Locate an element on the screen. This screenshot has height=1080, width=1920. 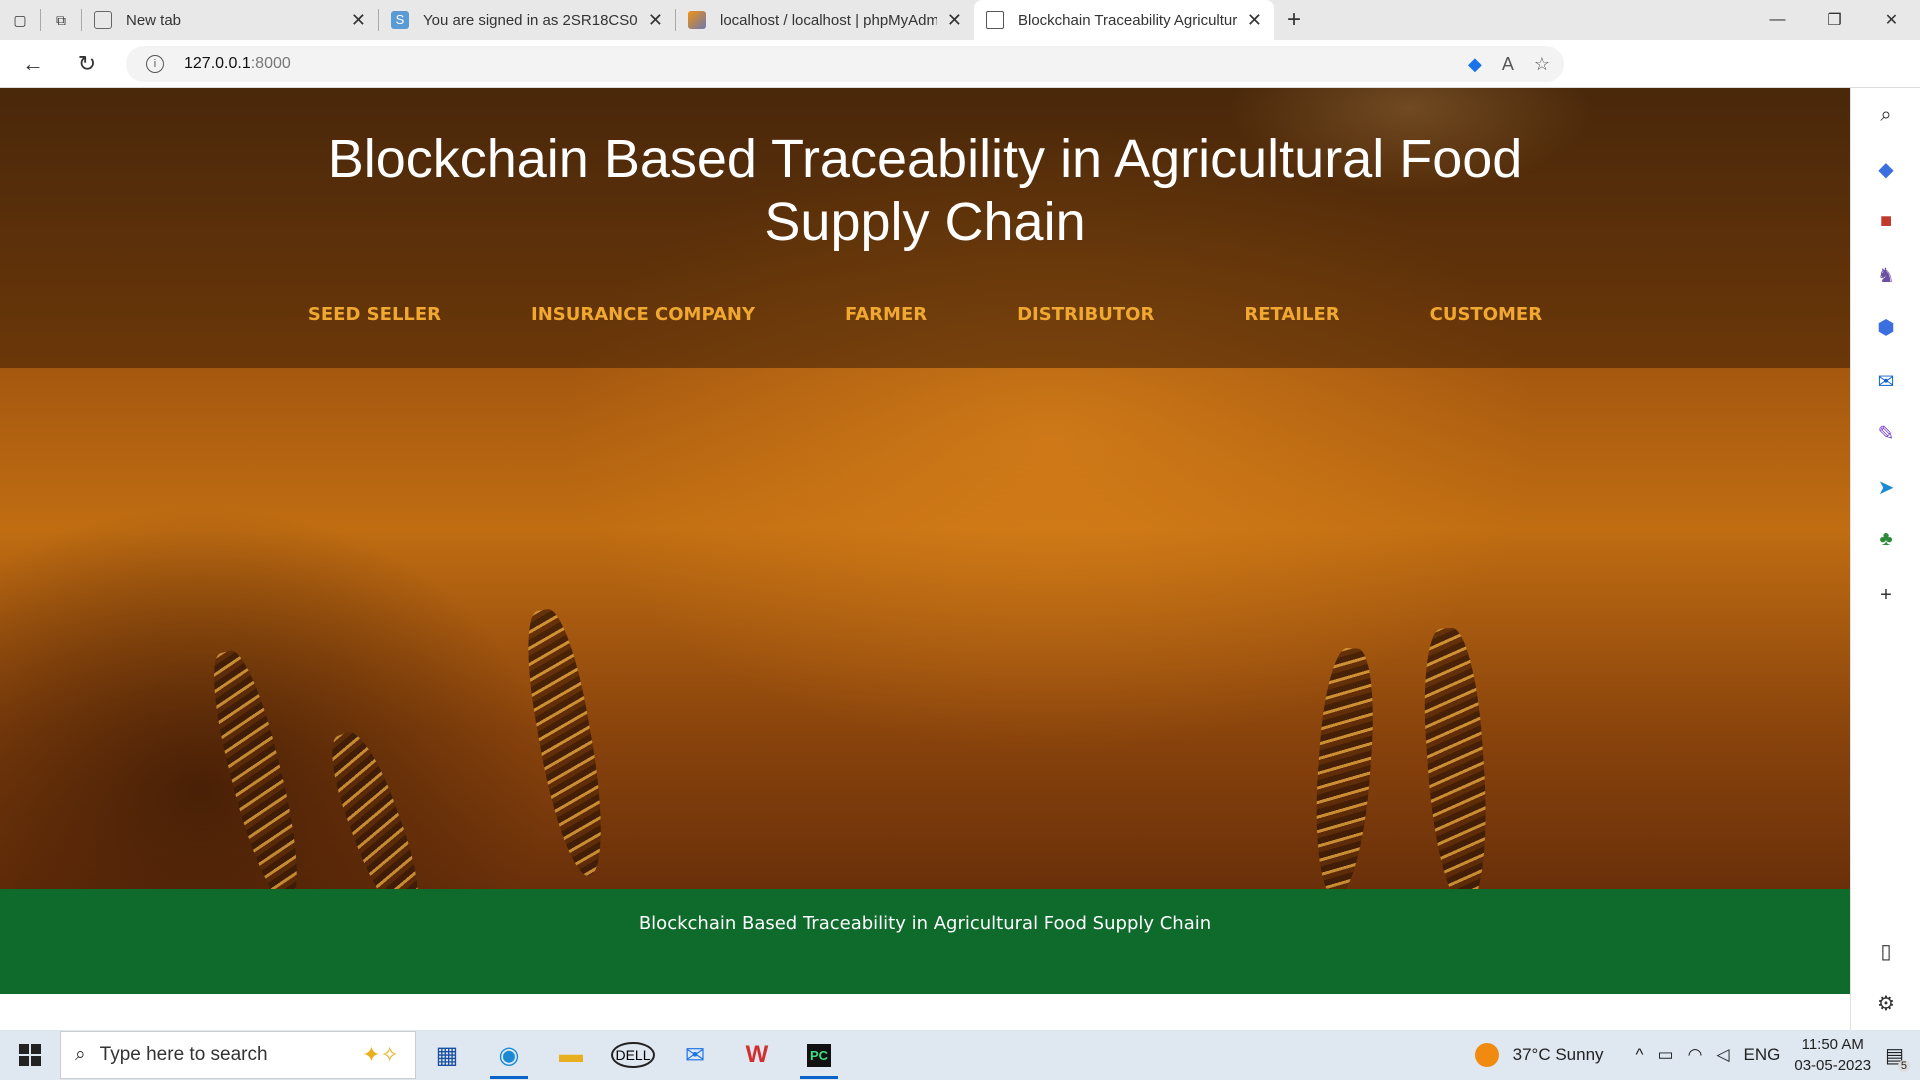
window-controls: — ❐ ✕ is located at coordinates (1834, 20).